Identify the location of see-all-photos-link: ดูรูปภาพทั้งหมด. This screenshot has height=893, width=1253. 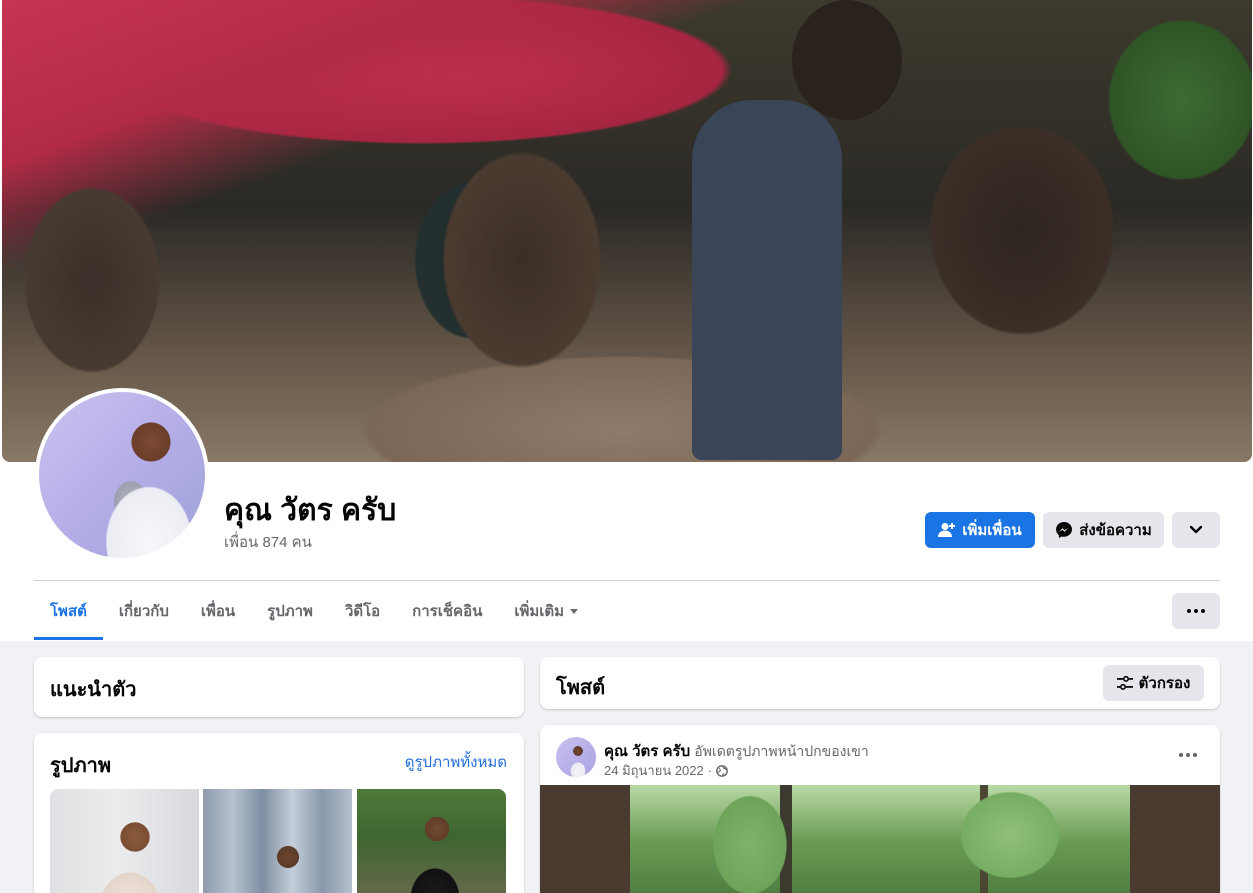
(456, 762).